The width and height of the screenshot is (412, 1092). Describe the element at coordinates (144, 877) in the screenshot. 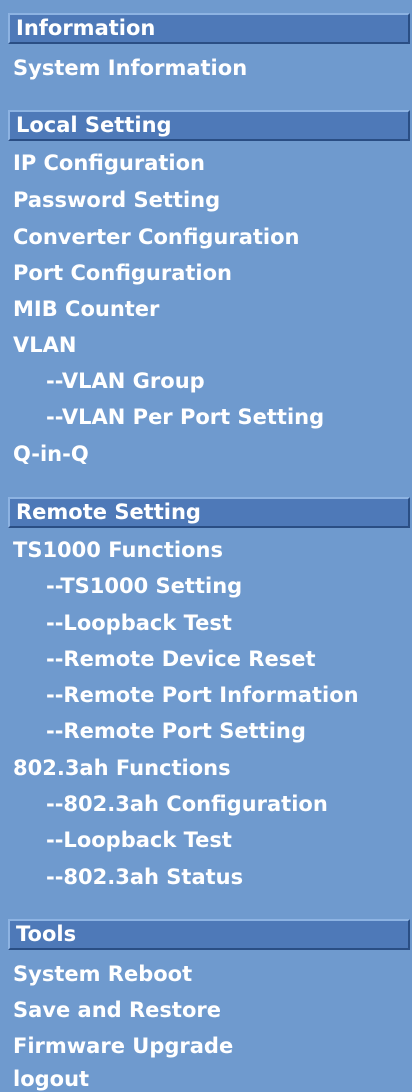

I see `menu-item-802-3ah-status: --802.3ah Status` at that location.